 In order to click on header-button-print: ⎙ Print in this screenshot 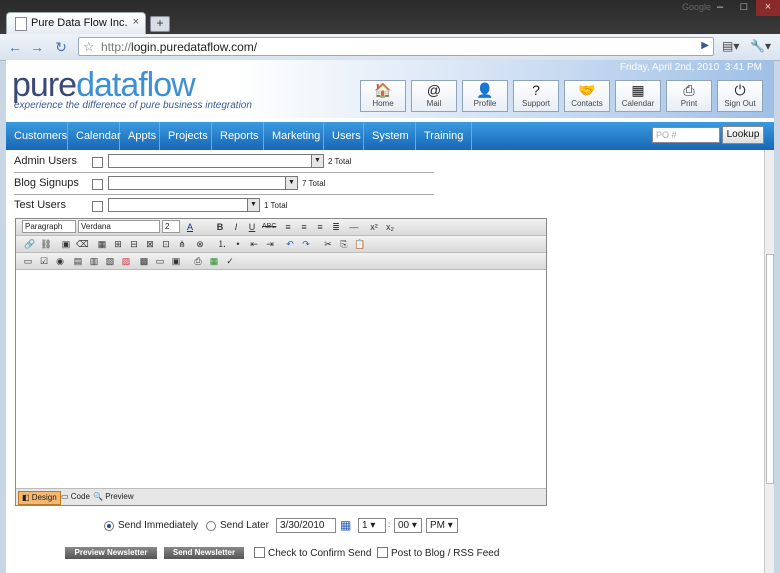, I will do `click(689, 96)`.